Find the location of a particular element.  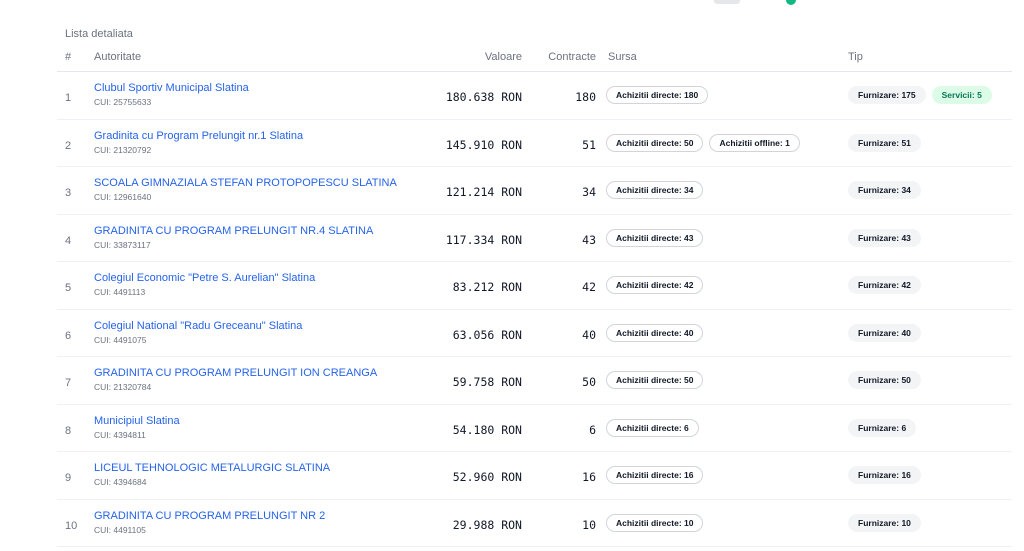

source-badge: Achizitii directe: 34 is located at coordinates (655, 190).